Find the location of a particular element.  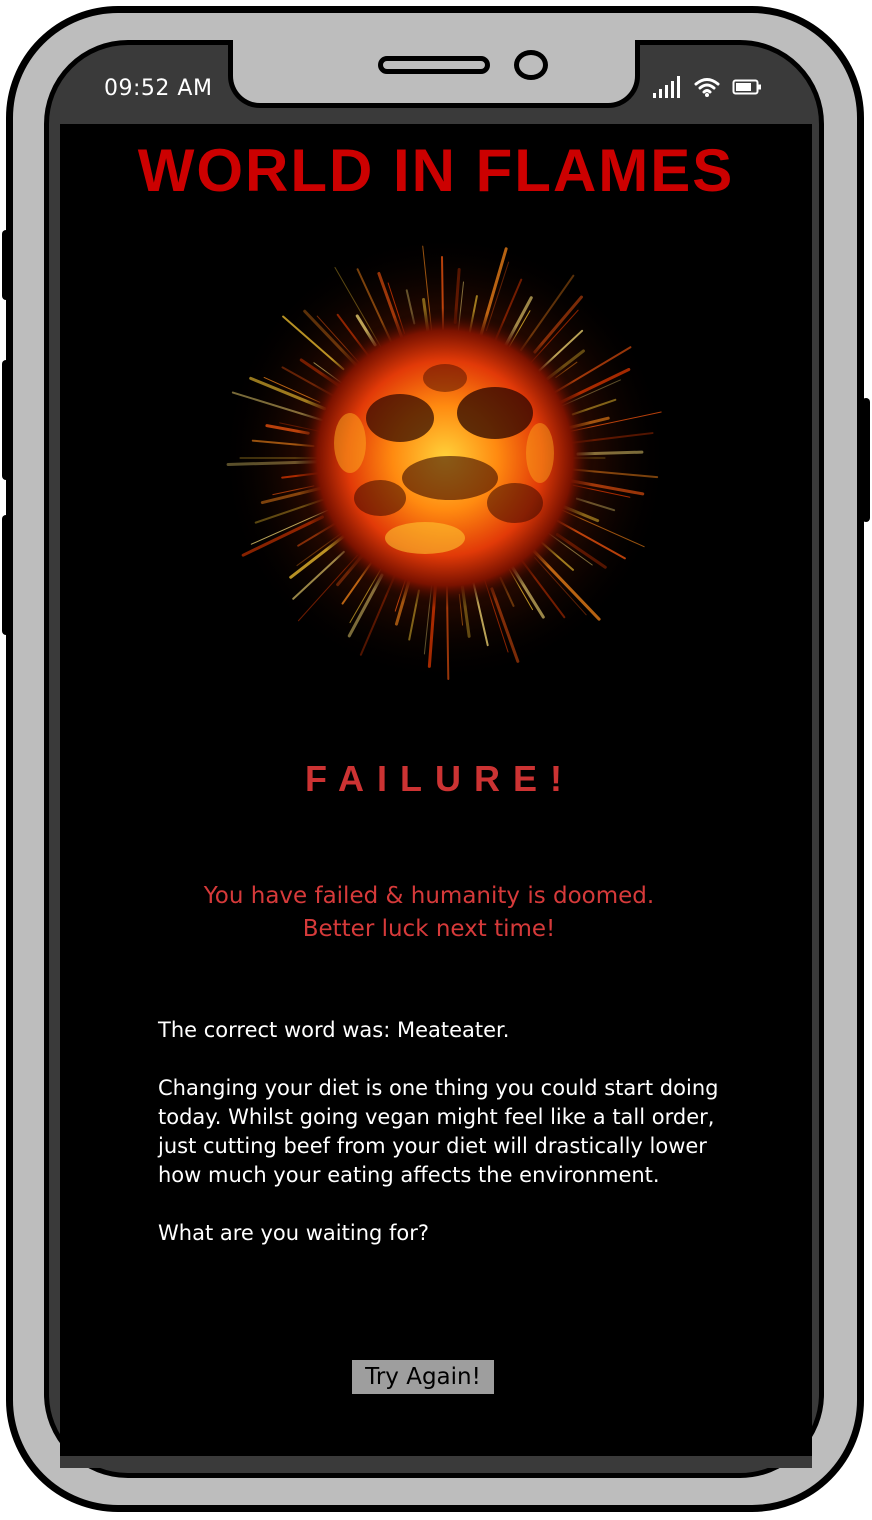

phone-notch is located at coordinates (434, 74).